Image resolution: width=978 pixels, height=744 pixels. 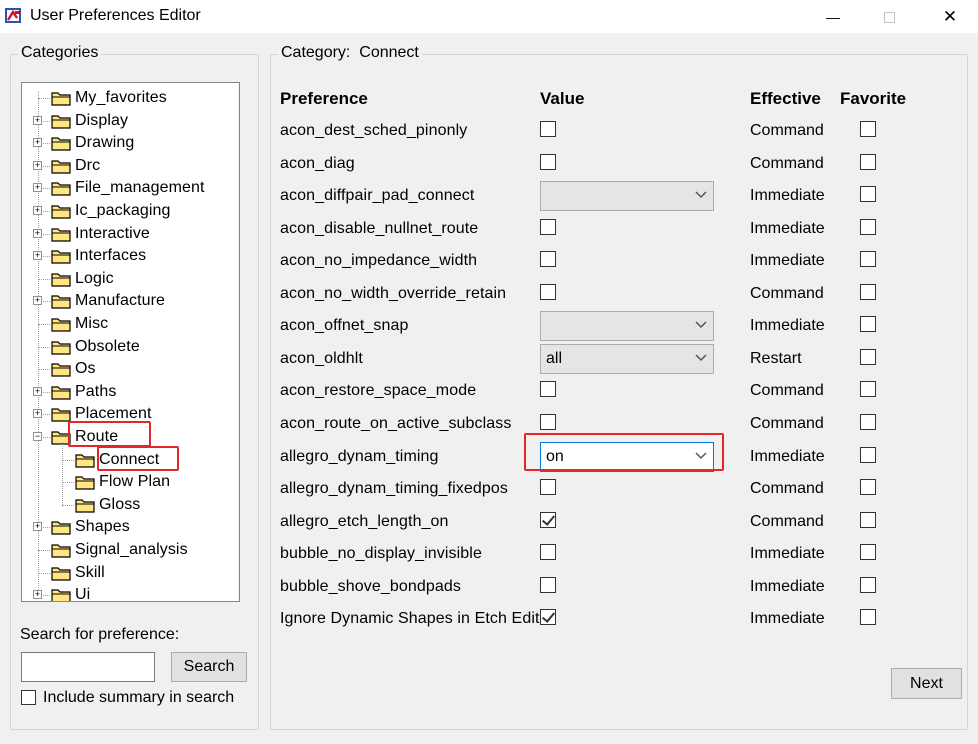 What do you see at coordinates (950, 17) in the screenshot?
I see `close-button: ✕` at bounding box center [950, 17].